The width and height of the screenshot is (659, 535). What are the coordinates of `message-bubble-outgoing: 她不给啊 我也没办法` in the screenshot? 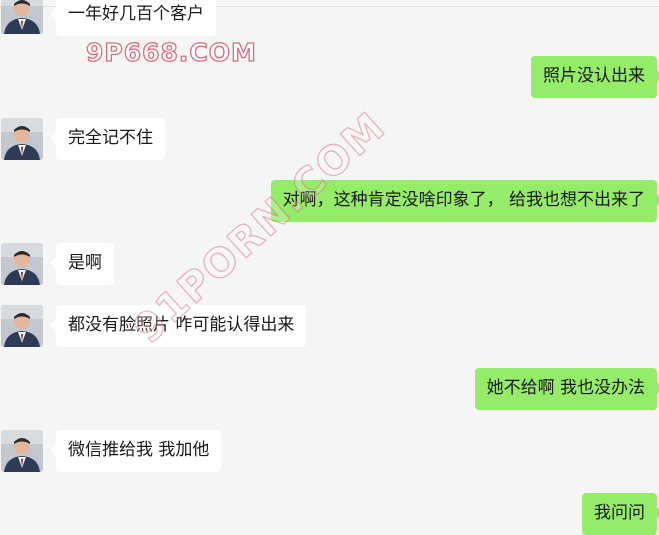 It's located at (566, 389).